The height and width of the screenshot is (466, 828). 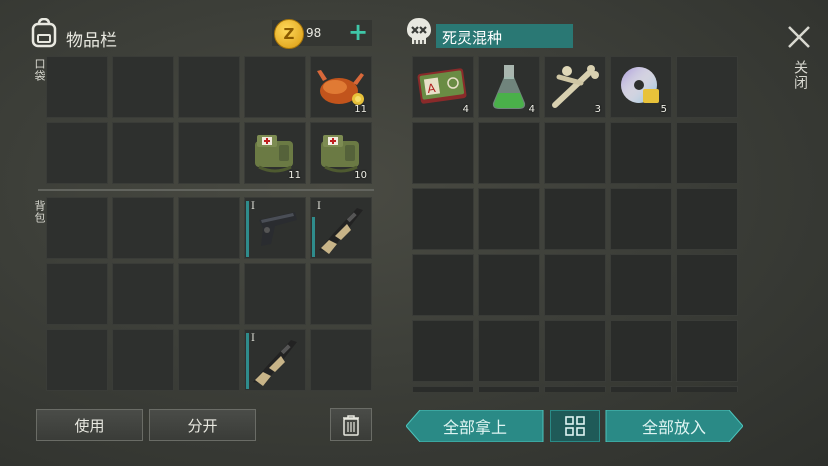 What do you see at coordinates (597, 109) in the screenshot?
I see `item-quantity: 3` at bounding box center [597, 109].